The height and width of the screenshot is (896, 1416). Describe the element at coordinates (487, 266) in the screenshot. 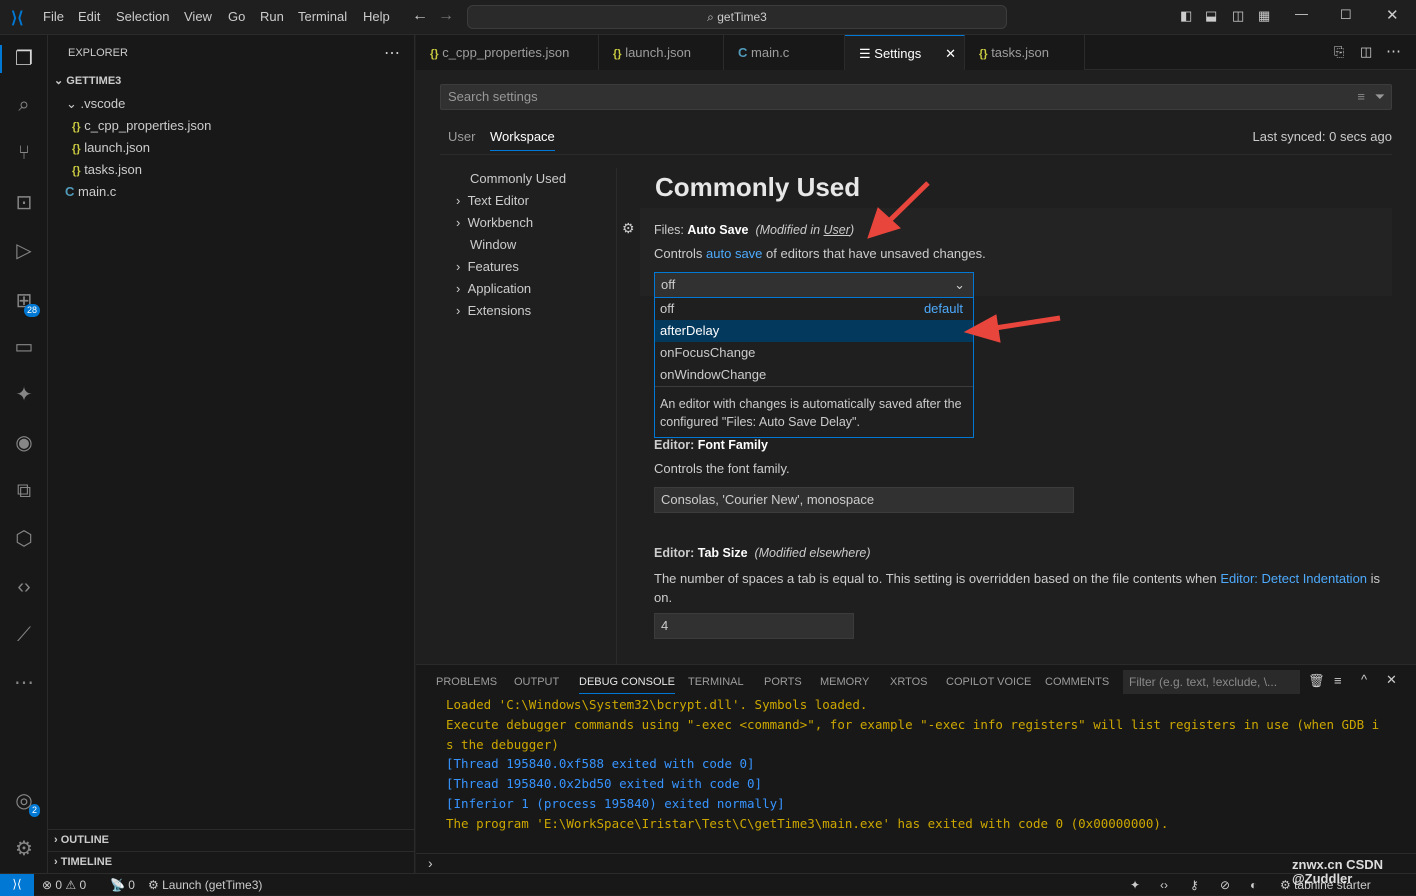

I see `toc-features: › Features` at that location.